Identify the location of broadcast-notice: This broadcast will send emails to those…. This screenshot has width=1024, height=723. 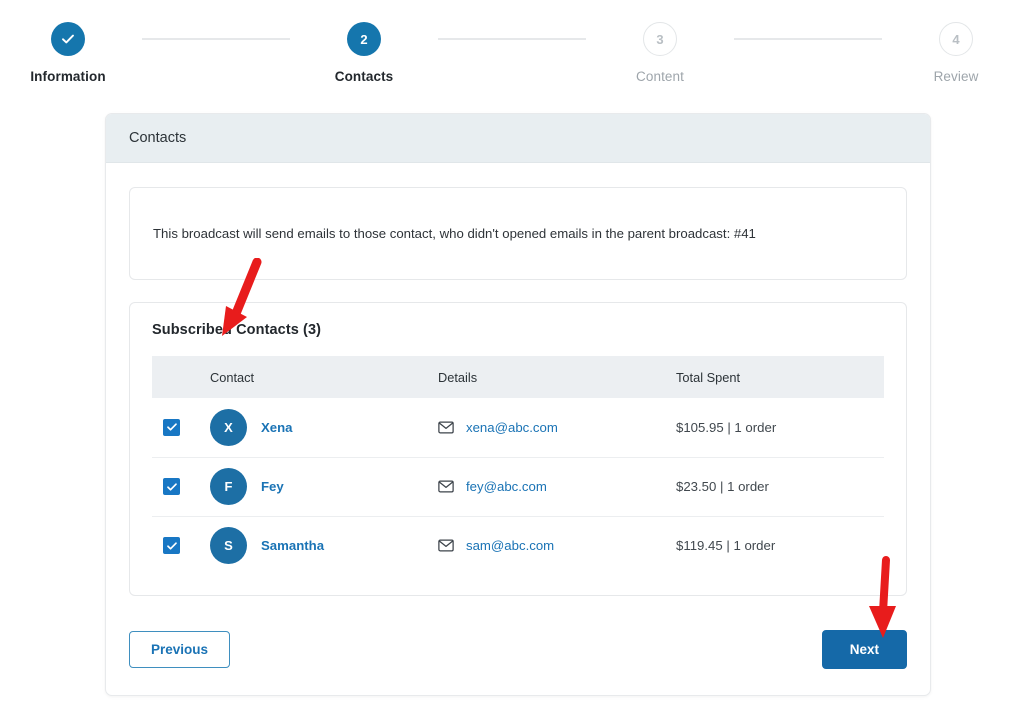
(518, 233).